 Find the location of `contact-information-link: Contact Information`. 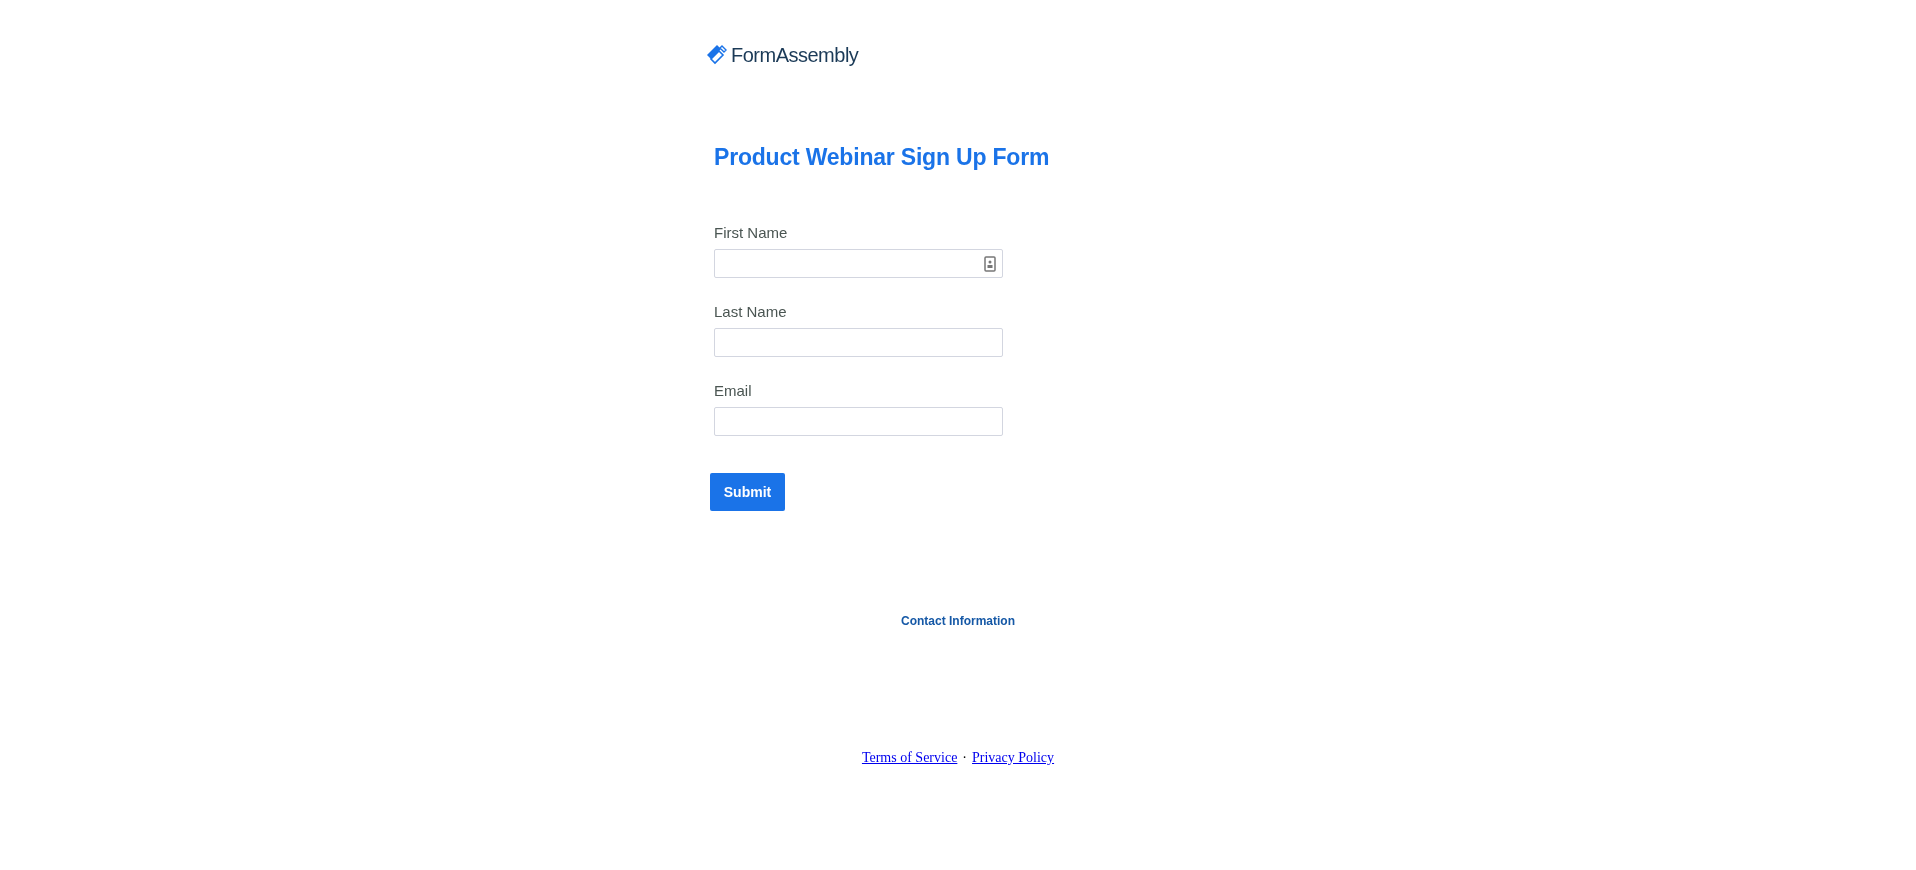

contact-information-link: Contact Information is located at coordinates (958, 621).